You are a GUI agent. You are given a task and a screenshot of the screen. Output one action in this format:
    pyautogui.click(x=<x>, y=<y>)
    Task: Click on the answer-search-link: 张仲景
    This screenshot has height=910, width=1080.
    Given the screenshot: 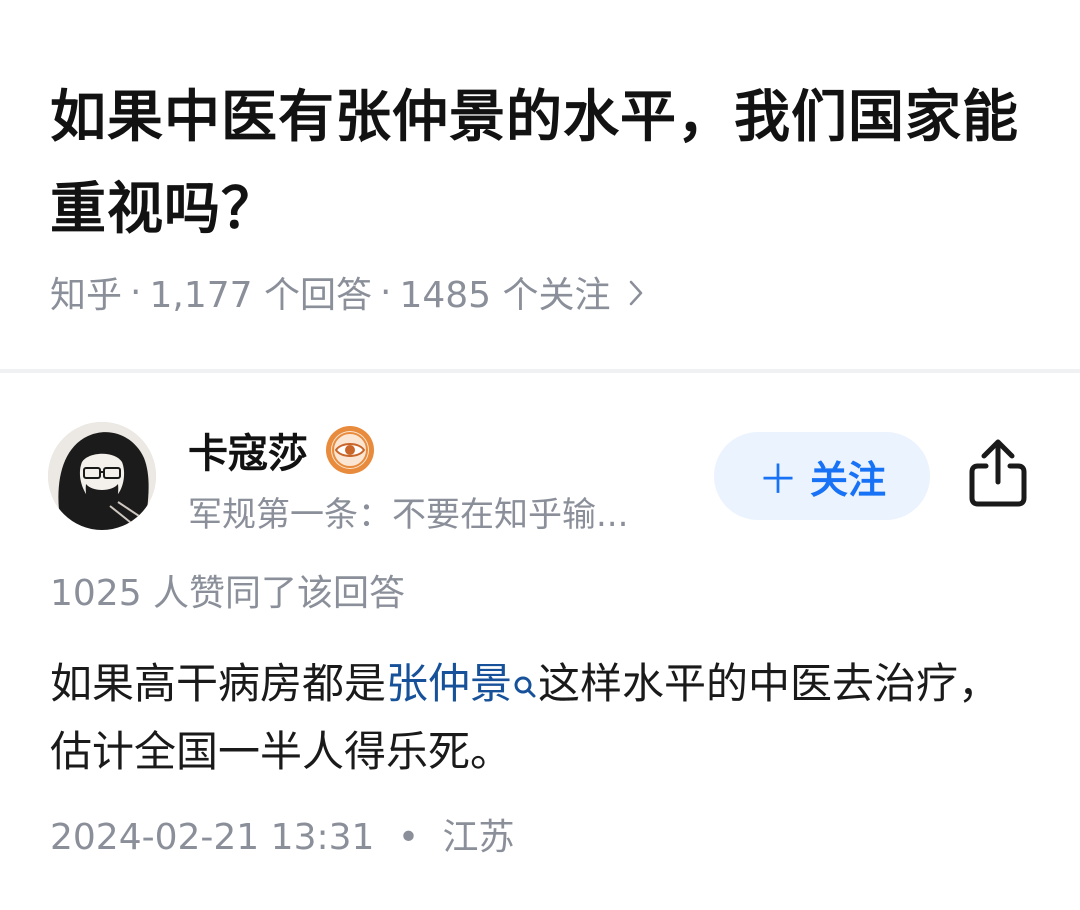 What is the action you would take?
    pyautogui.click(x=462, y=683)
    